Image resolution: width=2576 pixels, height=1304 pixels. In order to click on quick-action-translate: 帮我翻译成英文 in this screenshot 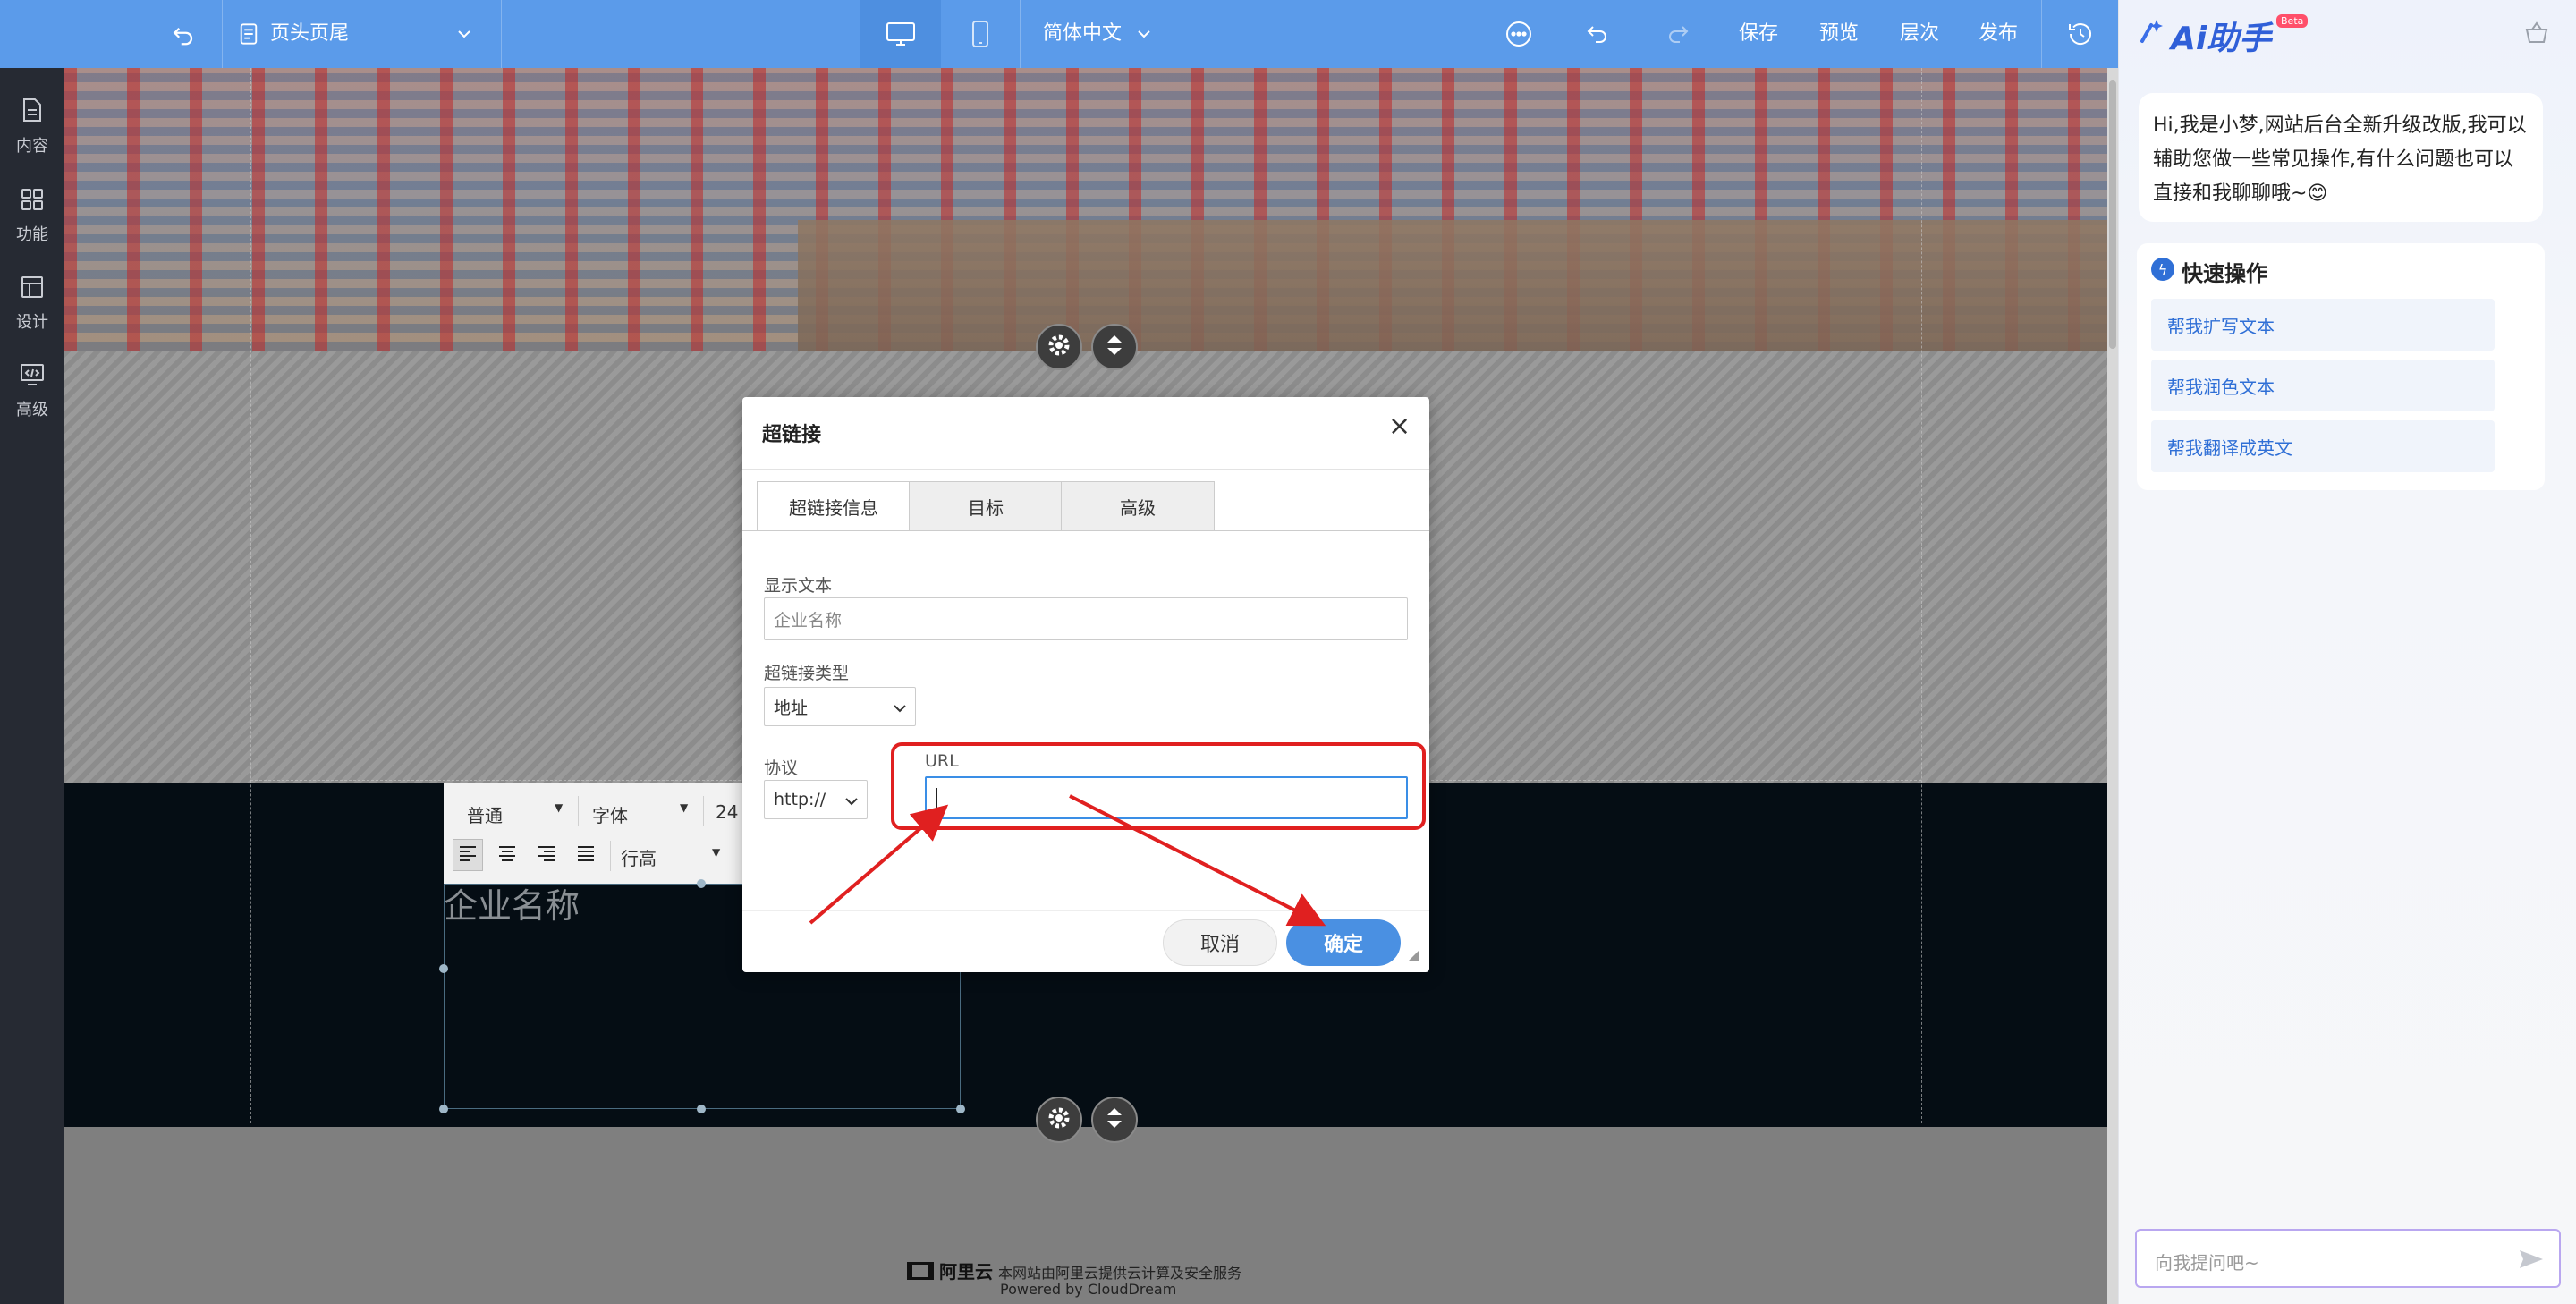, I will do `click(2323, 446)`.